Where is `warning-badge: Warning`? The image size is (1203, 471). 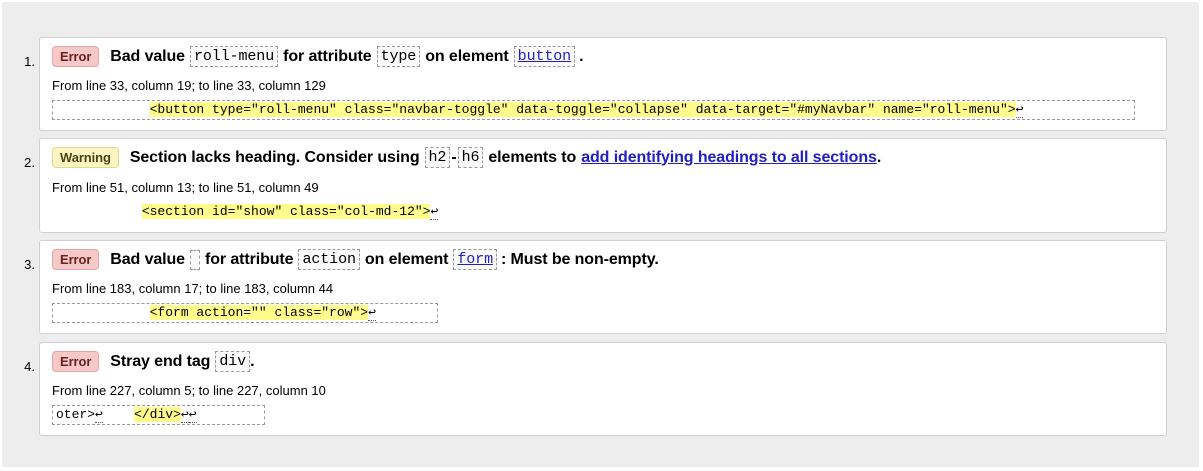 warning-badge: Warning is located at coordinates (85, 157).